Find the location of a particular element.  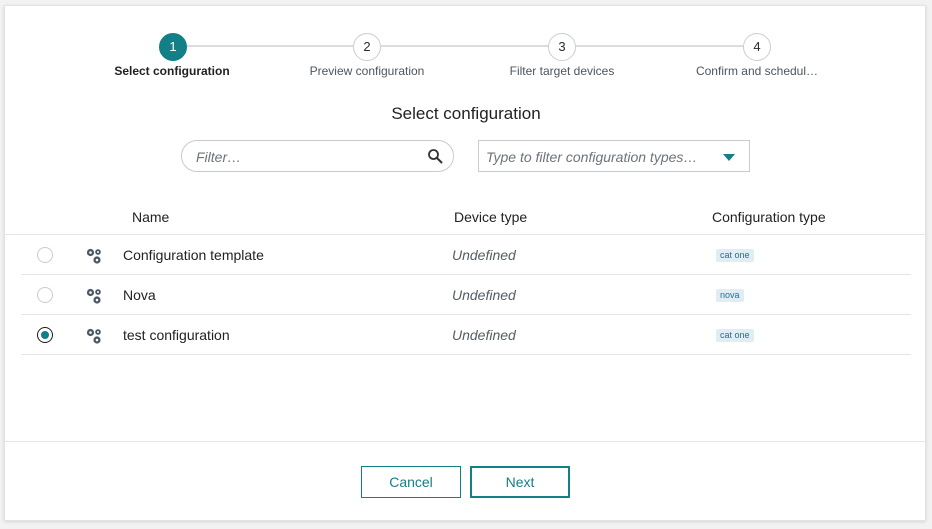

table-header: Name Device type Configuration type is located at coordinates (466, 216).